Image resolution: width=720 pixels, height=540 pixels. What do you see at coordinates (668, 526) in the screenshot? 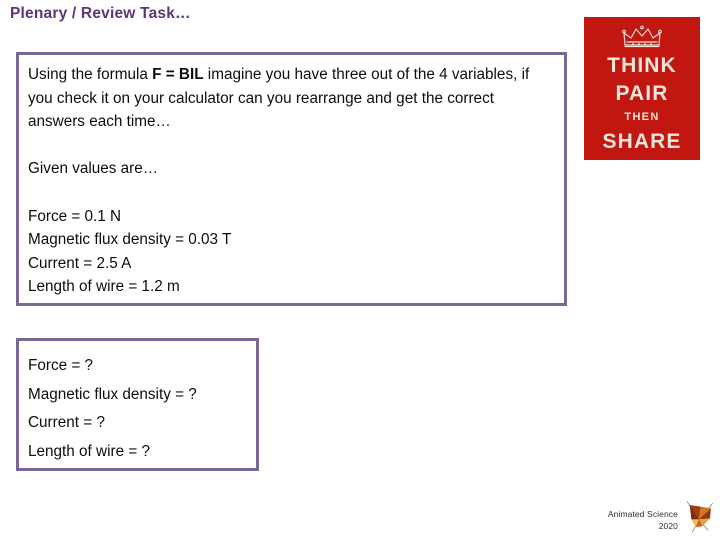
I see `attribution-year: 2020` at bounding box center [668, 526].